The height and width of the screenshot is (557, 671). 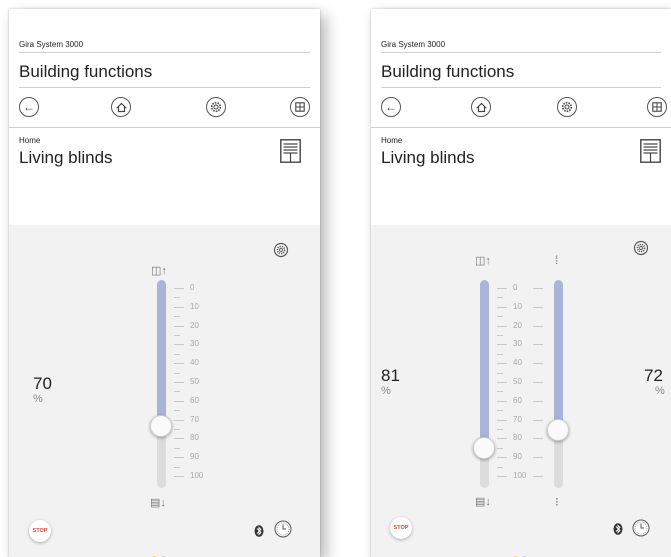 I want to click on slat-slider-track, so click(x=558, y=384).